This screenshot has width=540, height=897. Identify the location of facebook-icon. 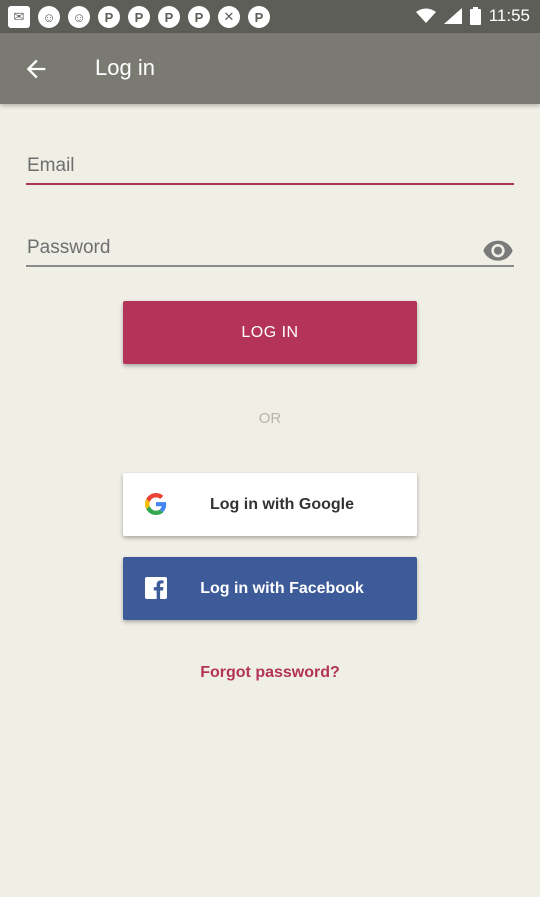
(156, 588).